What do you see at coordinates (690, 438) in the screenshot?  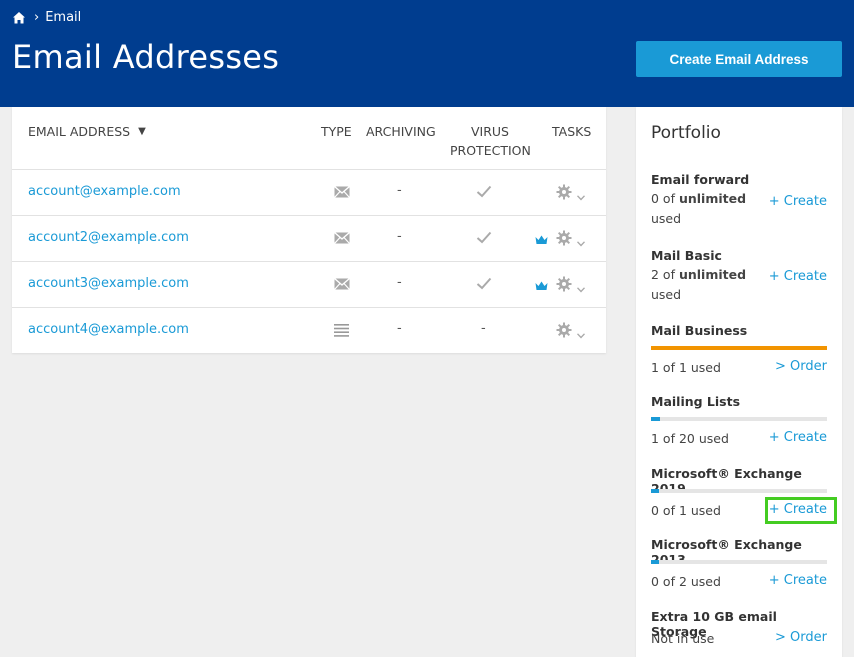 I see `portfolio-item-usage: 1 of 20 used` at bounding box center [690, 438].